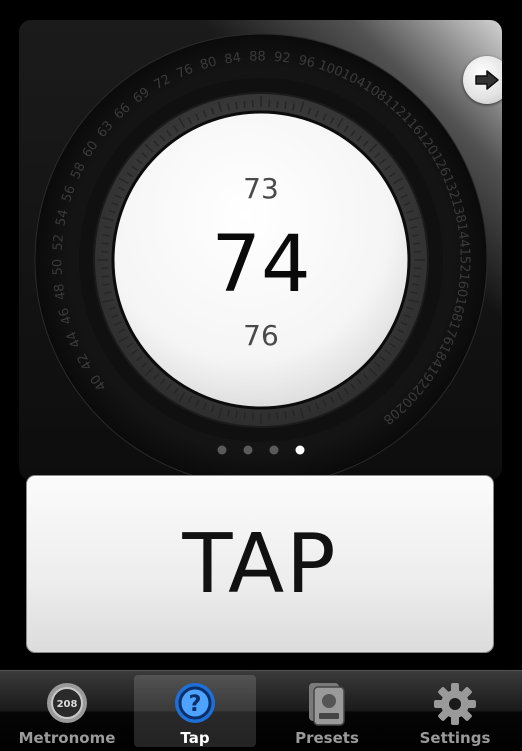 The image size is (522, 751). I want to click on tab-settings-label: Settings, so click(455, 738).